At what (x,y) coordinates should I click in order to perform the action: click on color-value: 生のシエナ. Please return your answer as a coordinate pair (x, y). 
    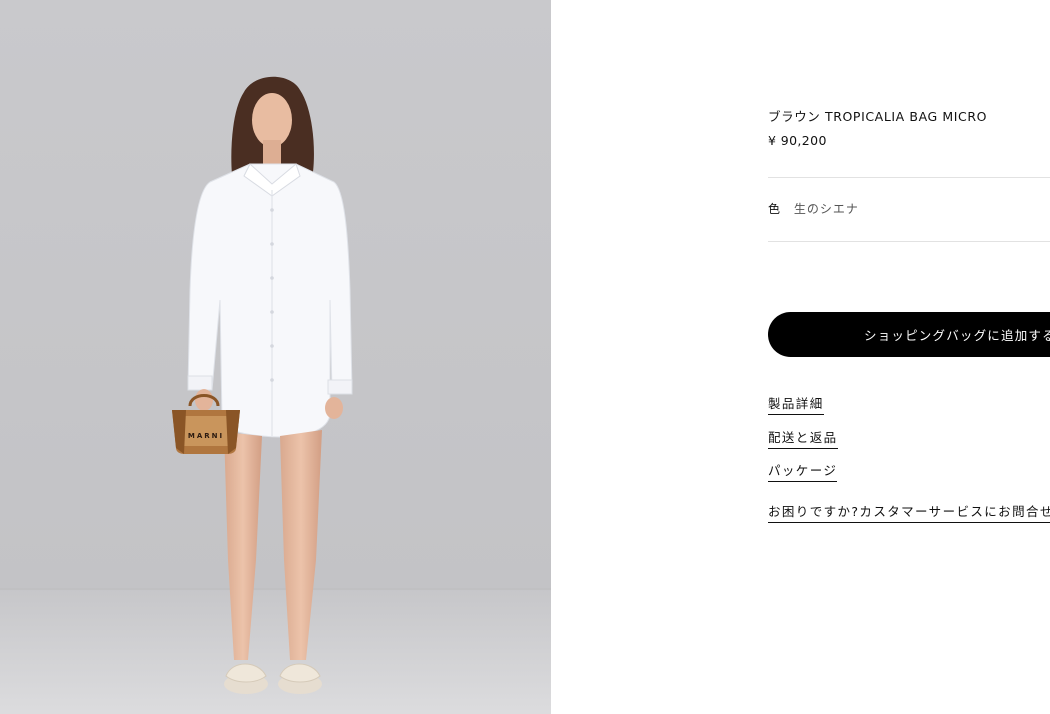
    Looking at the image, I should click on (826, 209).